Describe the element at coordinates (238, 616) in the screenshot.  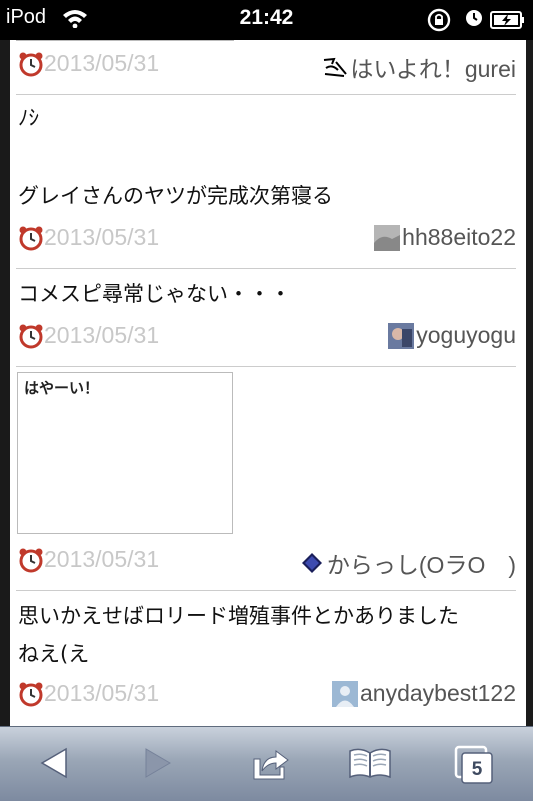
I see `post-message-line: 思いかえせばロリード増殖事件とかありました` at that location.